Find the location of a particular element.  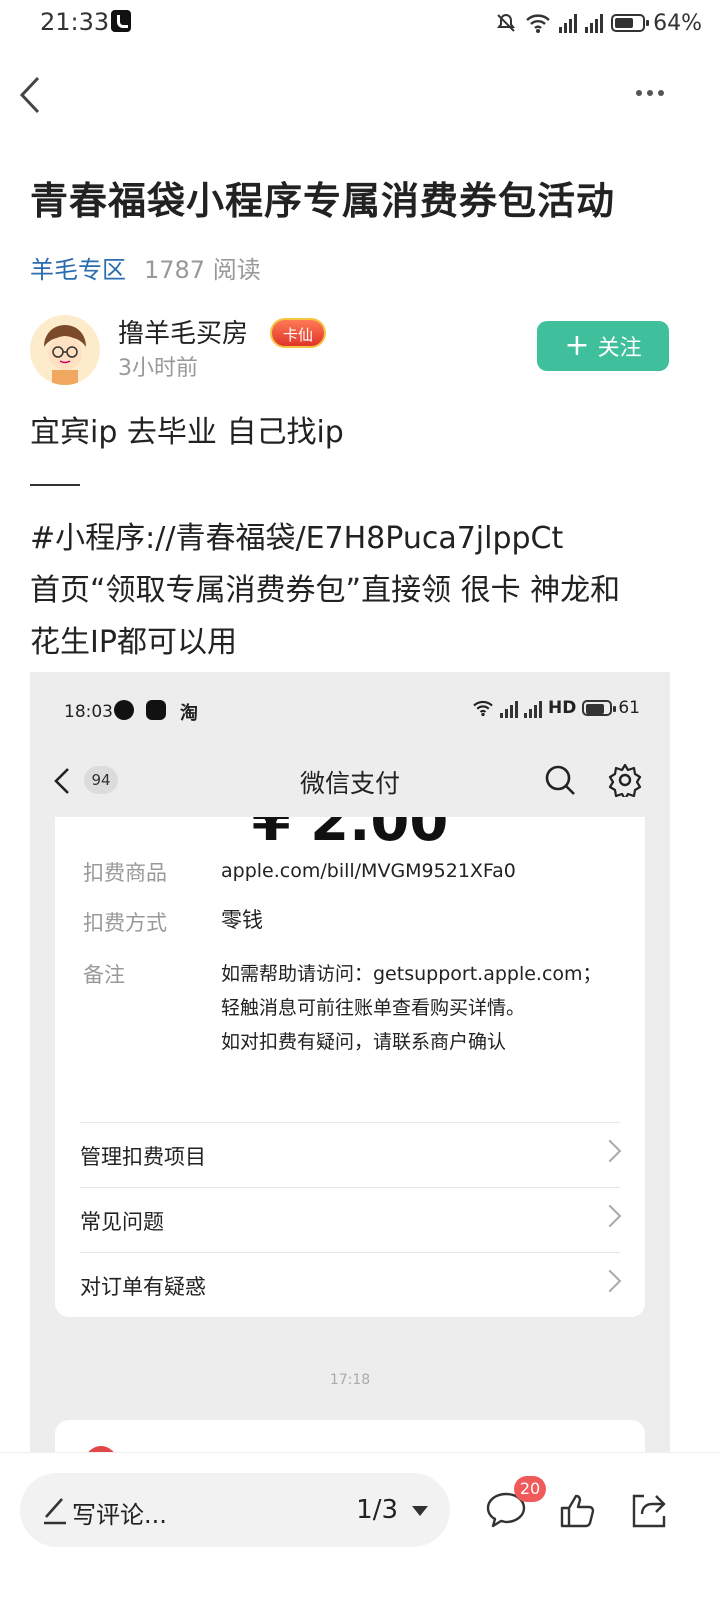

pen-icon is located at coordinates (55, 1511).